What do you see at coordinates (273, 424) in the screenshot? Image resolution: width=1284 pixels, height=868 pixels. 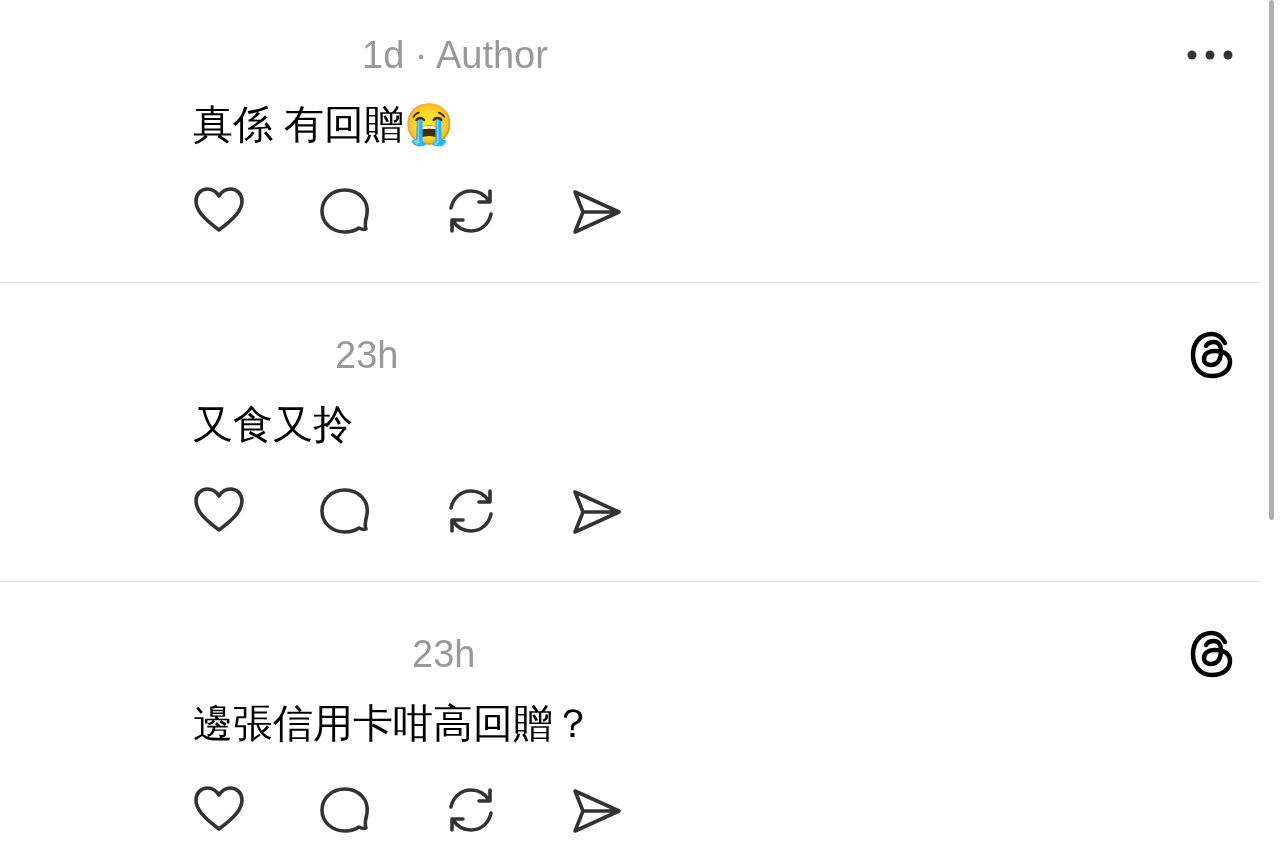 I see `reply-text: 又食又拎` at bounding box center [273, 424].